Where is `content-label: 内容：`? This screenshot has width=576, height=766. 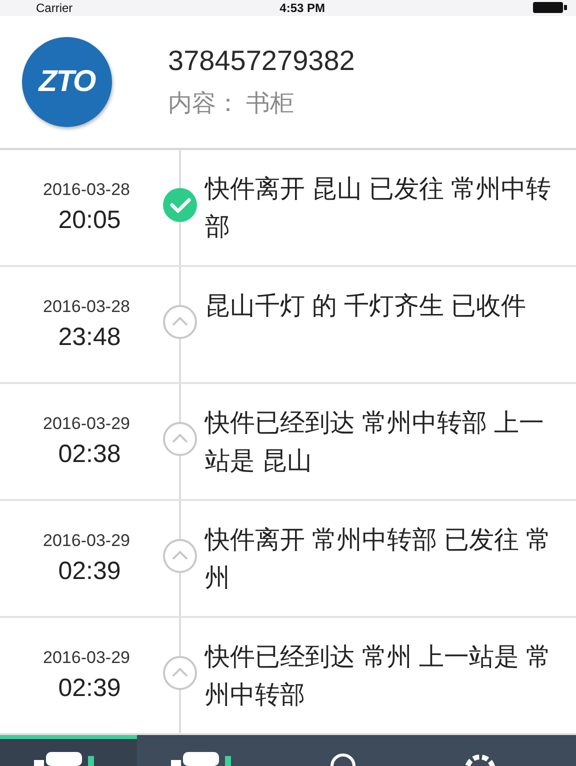
content-label: 内容： is located at coordinates (204, 104).